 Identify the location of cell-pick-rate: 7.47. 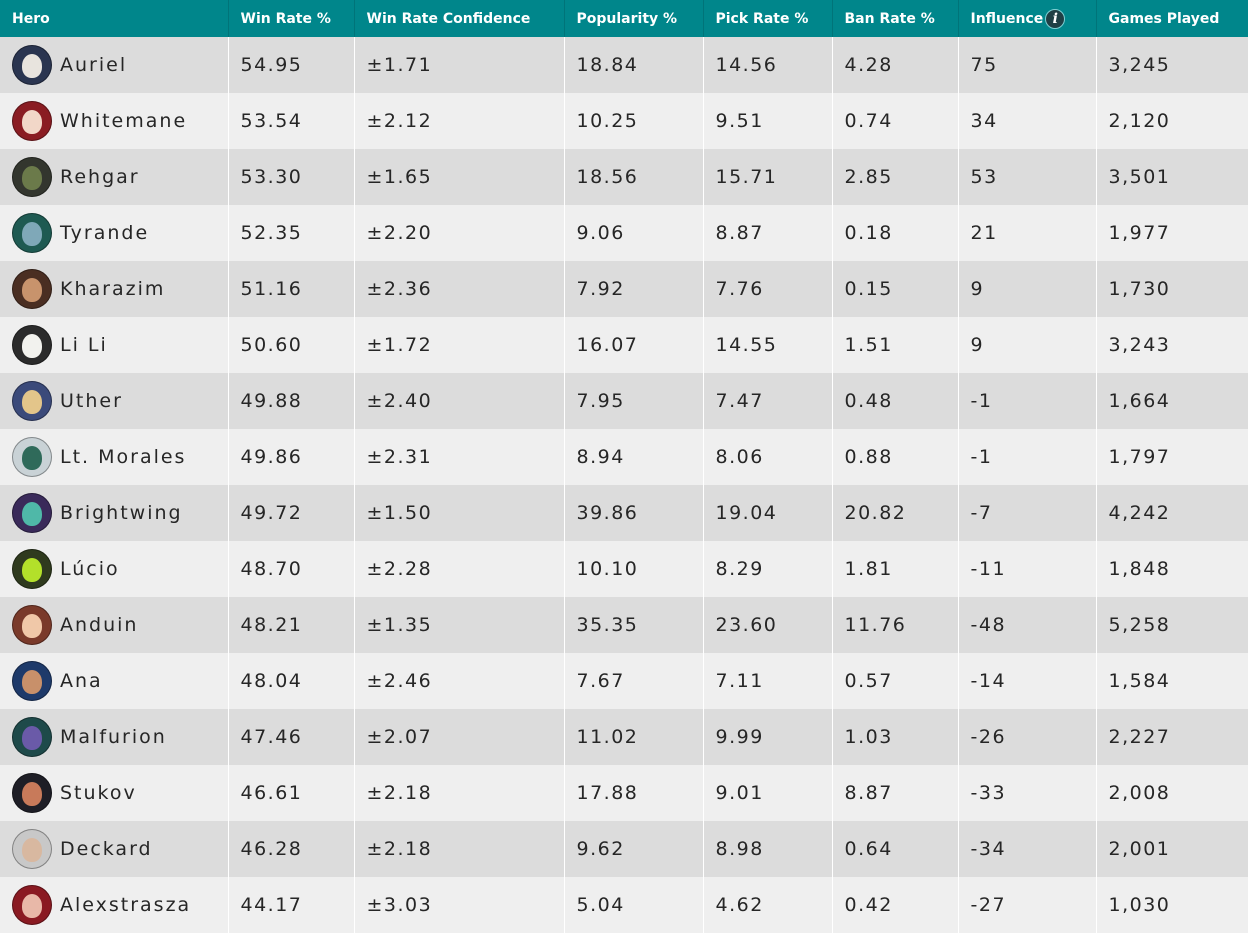
(768, 401).